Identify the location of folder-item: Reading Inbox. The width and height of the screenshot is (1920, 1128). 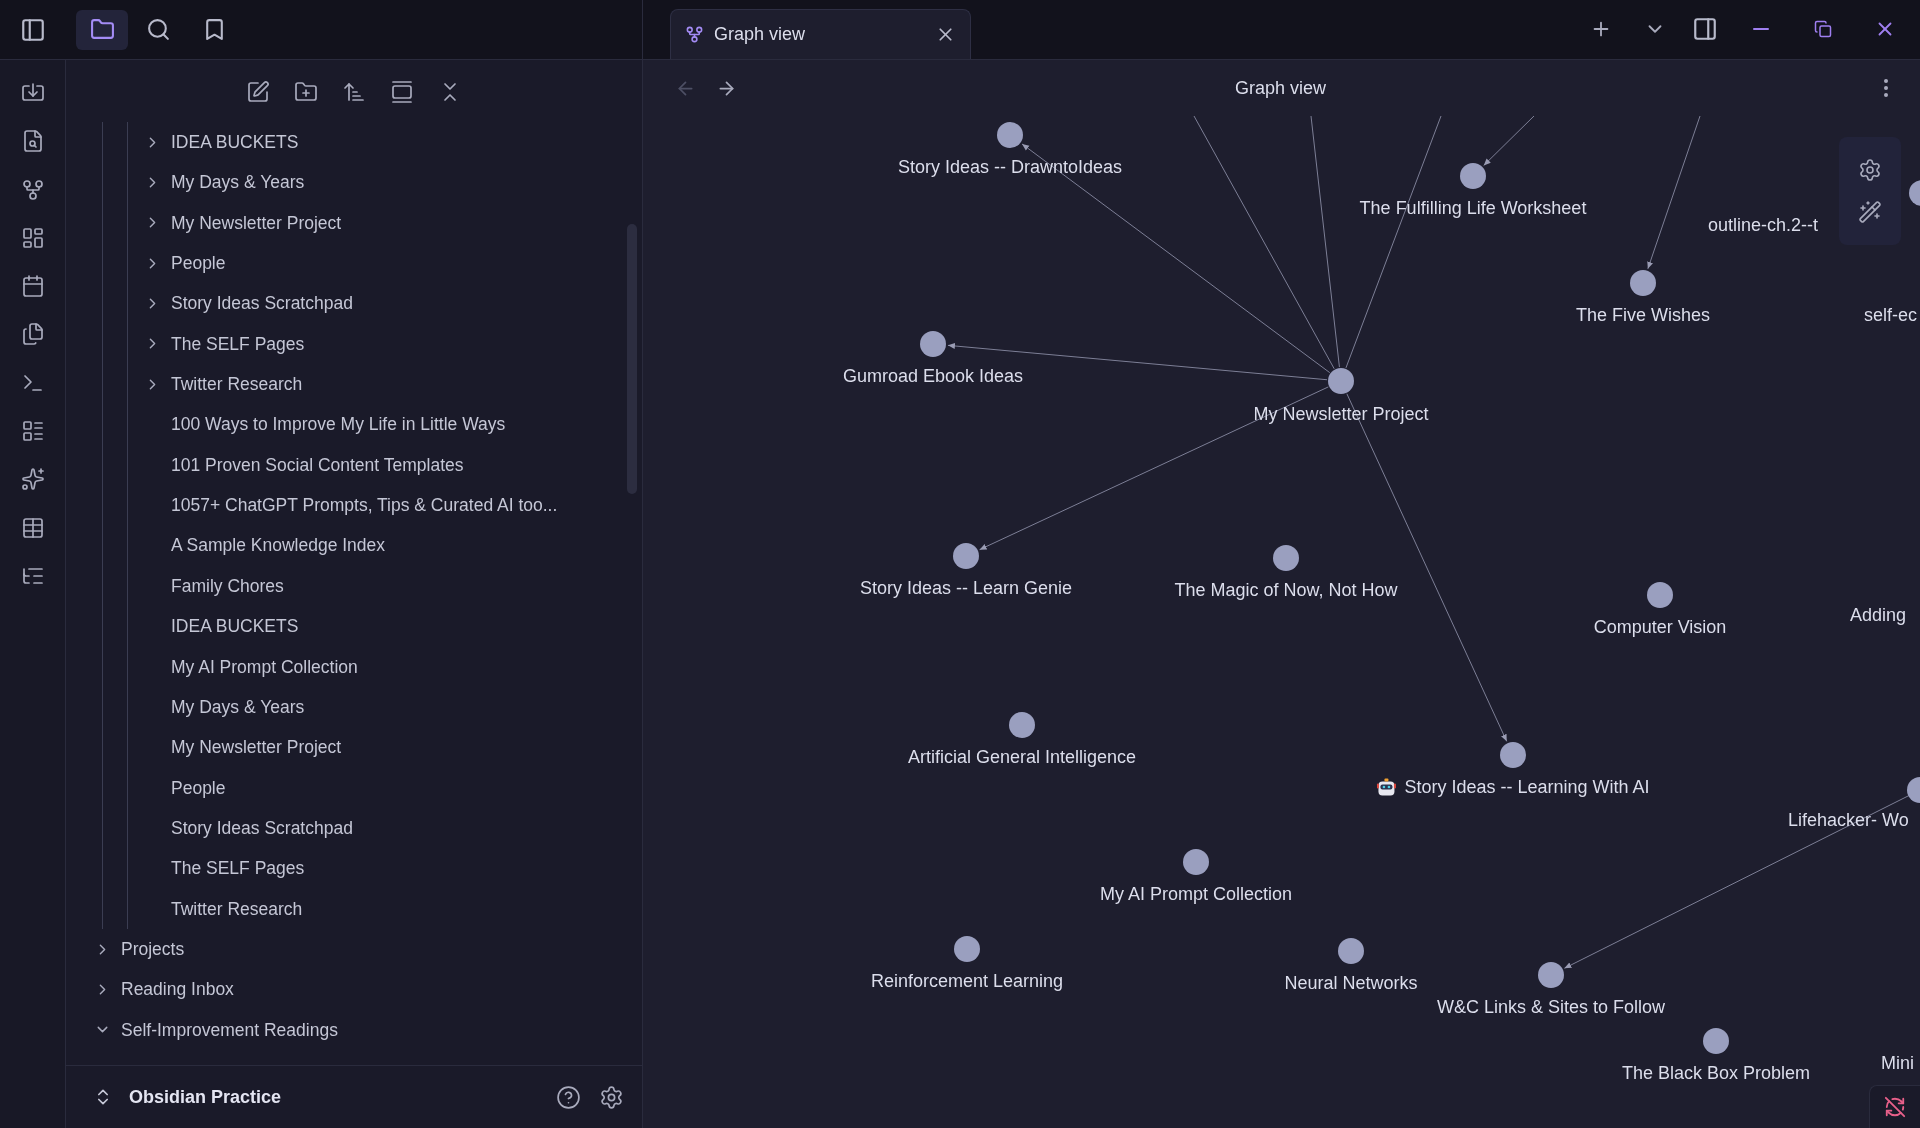
(354, 989).